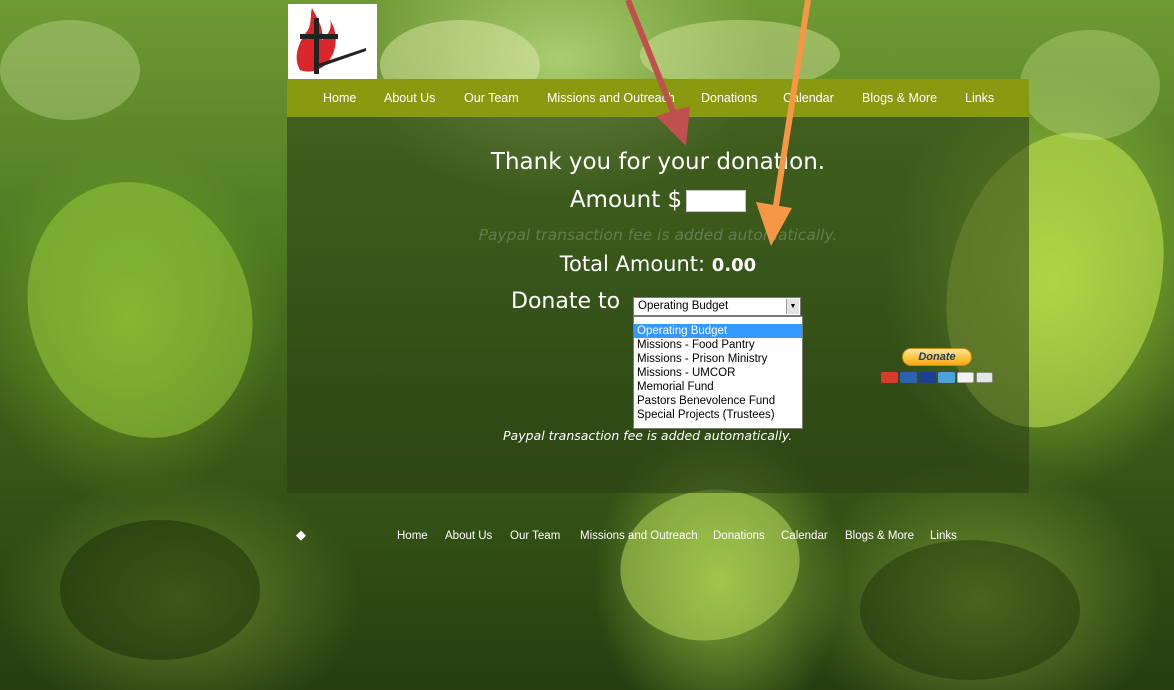  What do you see at coordinates (791, 106) in the screenshot?
I see `orange-annotation-arrow` at bounding box center [791, 106].